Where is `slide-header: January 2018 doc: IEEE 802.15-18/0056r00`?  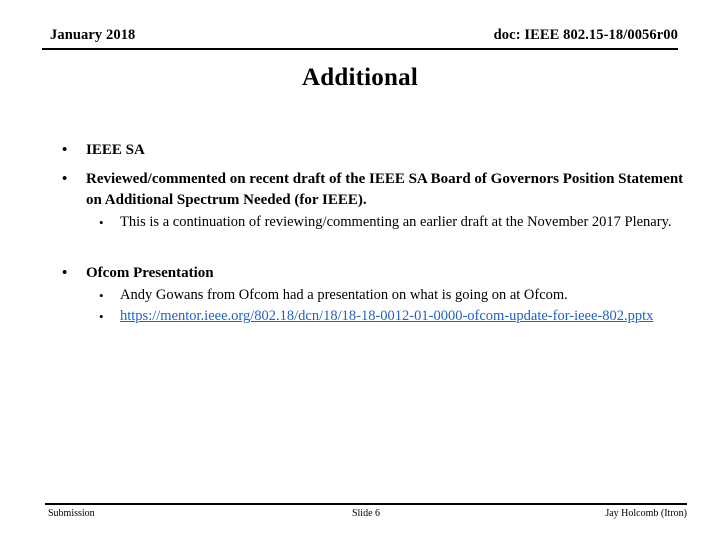
slide-header: January 2018 doc: IEEE 802.15-18/0056r00 is located at coordinates (360, 38).